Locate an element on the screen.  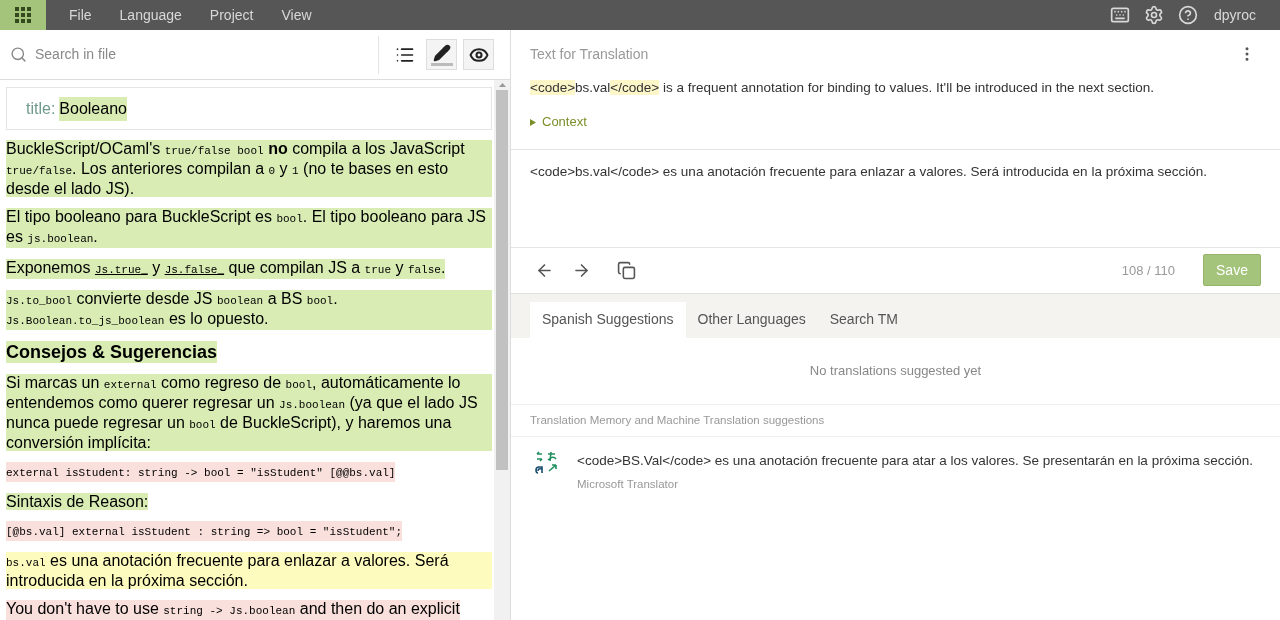
document-paragraph: bs.val es una anotación frecuente para enlazar a valores. Será introducida en la próxima sección. is located at coordinates (249, 570).